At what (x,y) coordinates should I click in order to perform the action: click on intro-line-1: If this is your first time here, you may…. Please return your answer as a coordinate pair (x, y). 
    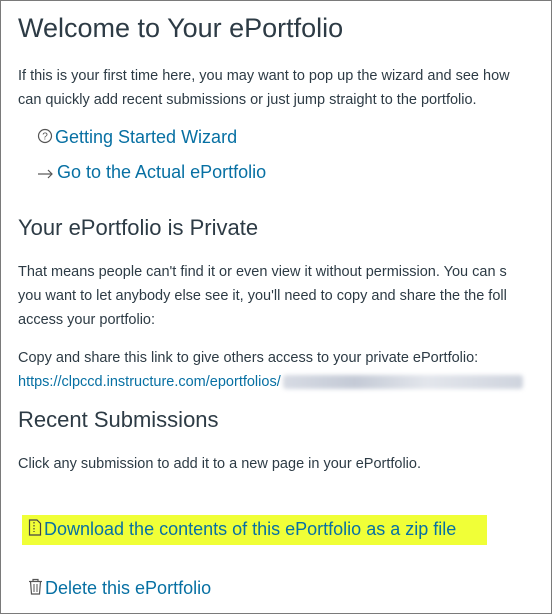
    Looking at the image, I should click on (264, 76).